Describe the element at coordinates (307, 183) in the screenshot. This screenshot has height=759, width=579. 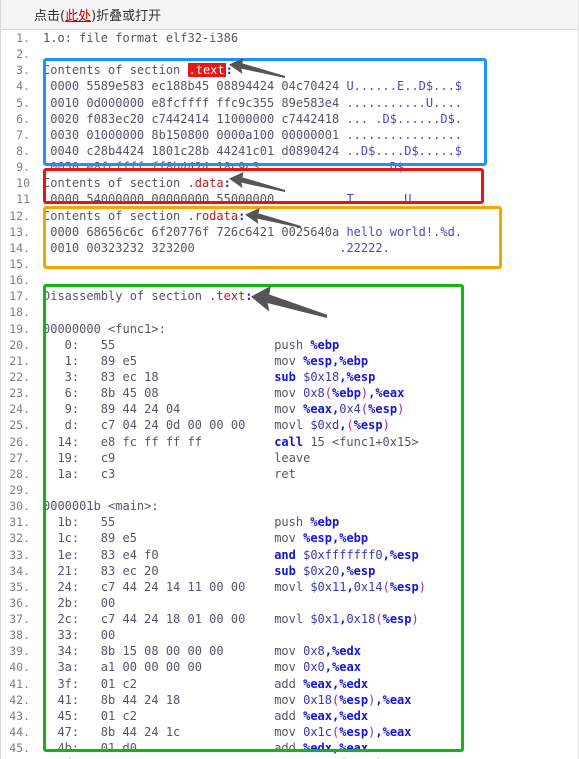
I see `line-content: Contents of section .data:` at that location.